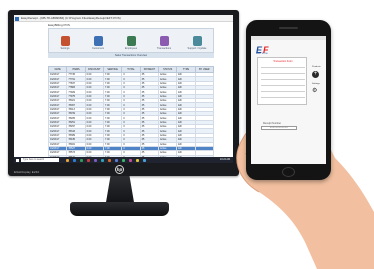 This screenshot has width=374, height=269. I want to click on ribbon-button-support: Support / Update, so click(197, 41).